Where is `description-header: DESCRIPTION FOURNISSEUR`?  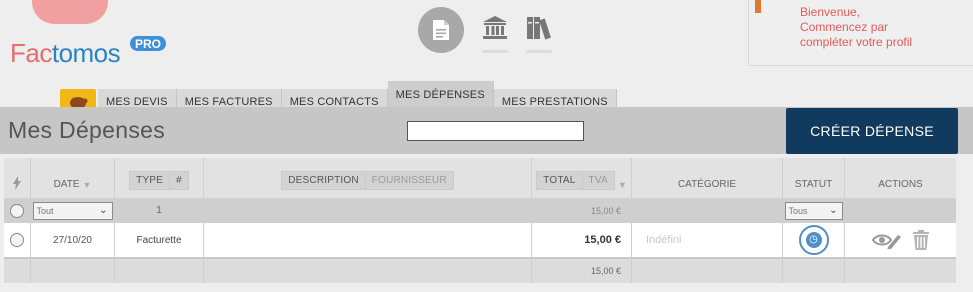 description-header: DESCRIPTION FOURNISSEUR is located at coordinates (368, 178).